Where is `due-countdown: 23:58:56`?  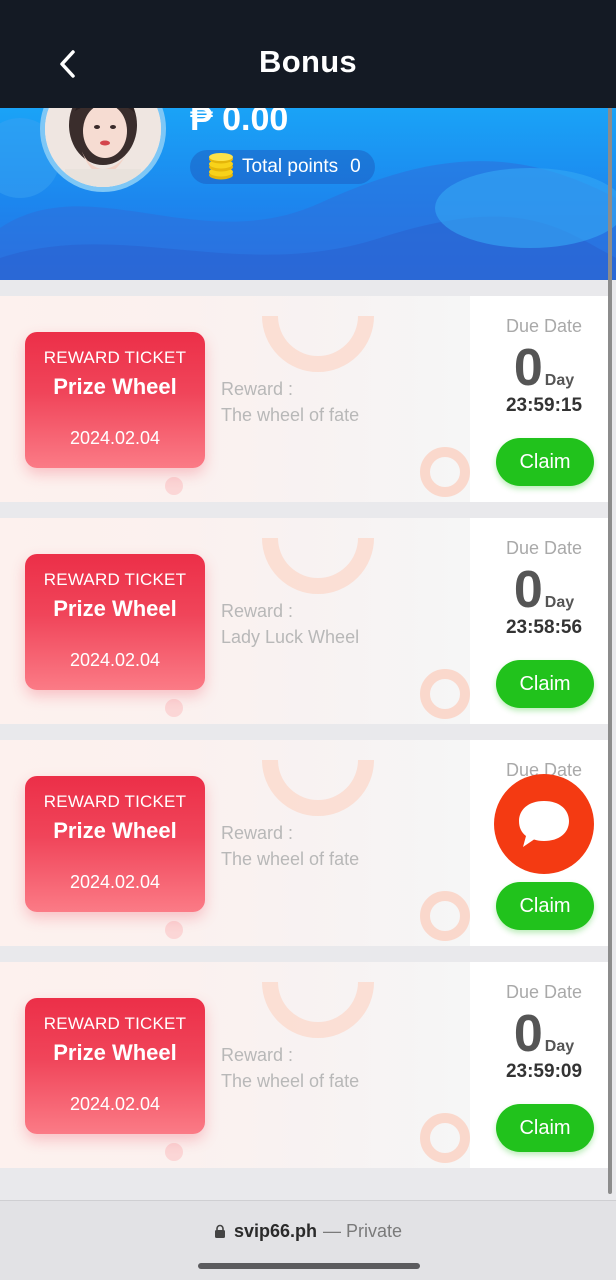 due-countdown: 23:58:56 is located at coordinates (544, 627).